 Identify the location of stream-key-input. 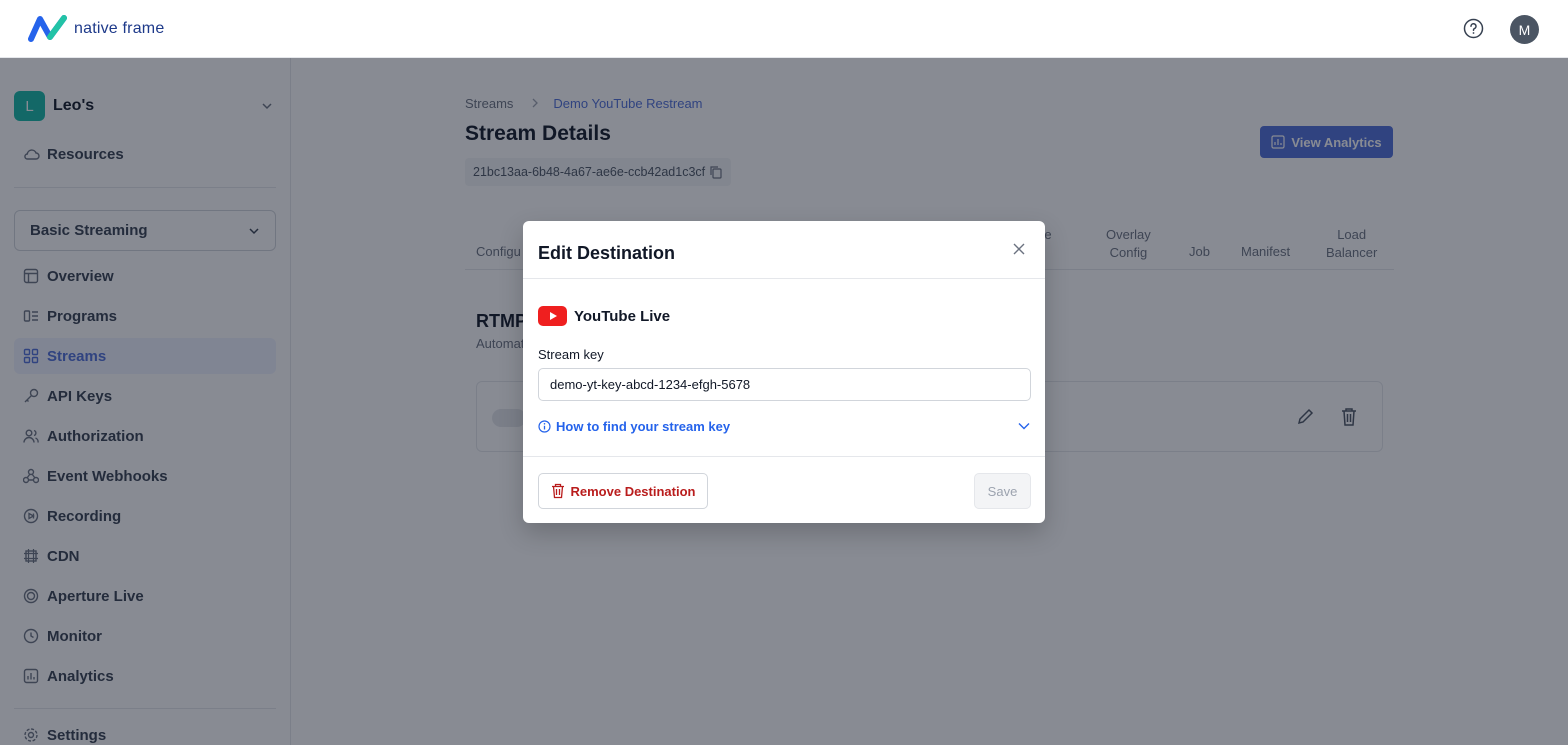
(784, 384).